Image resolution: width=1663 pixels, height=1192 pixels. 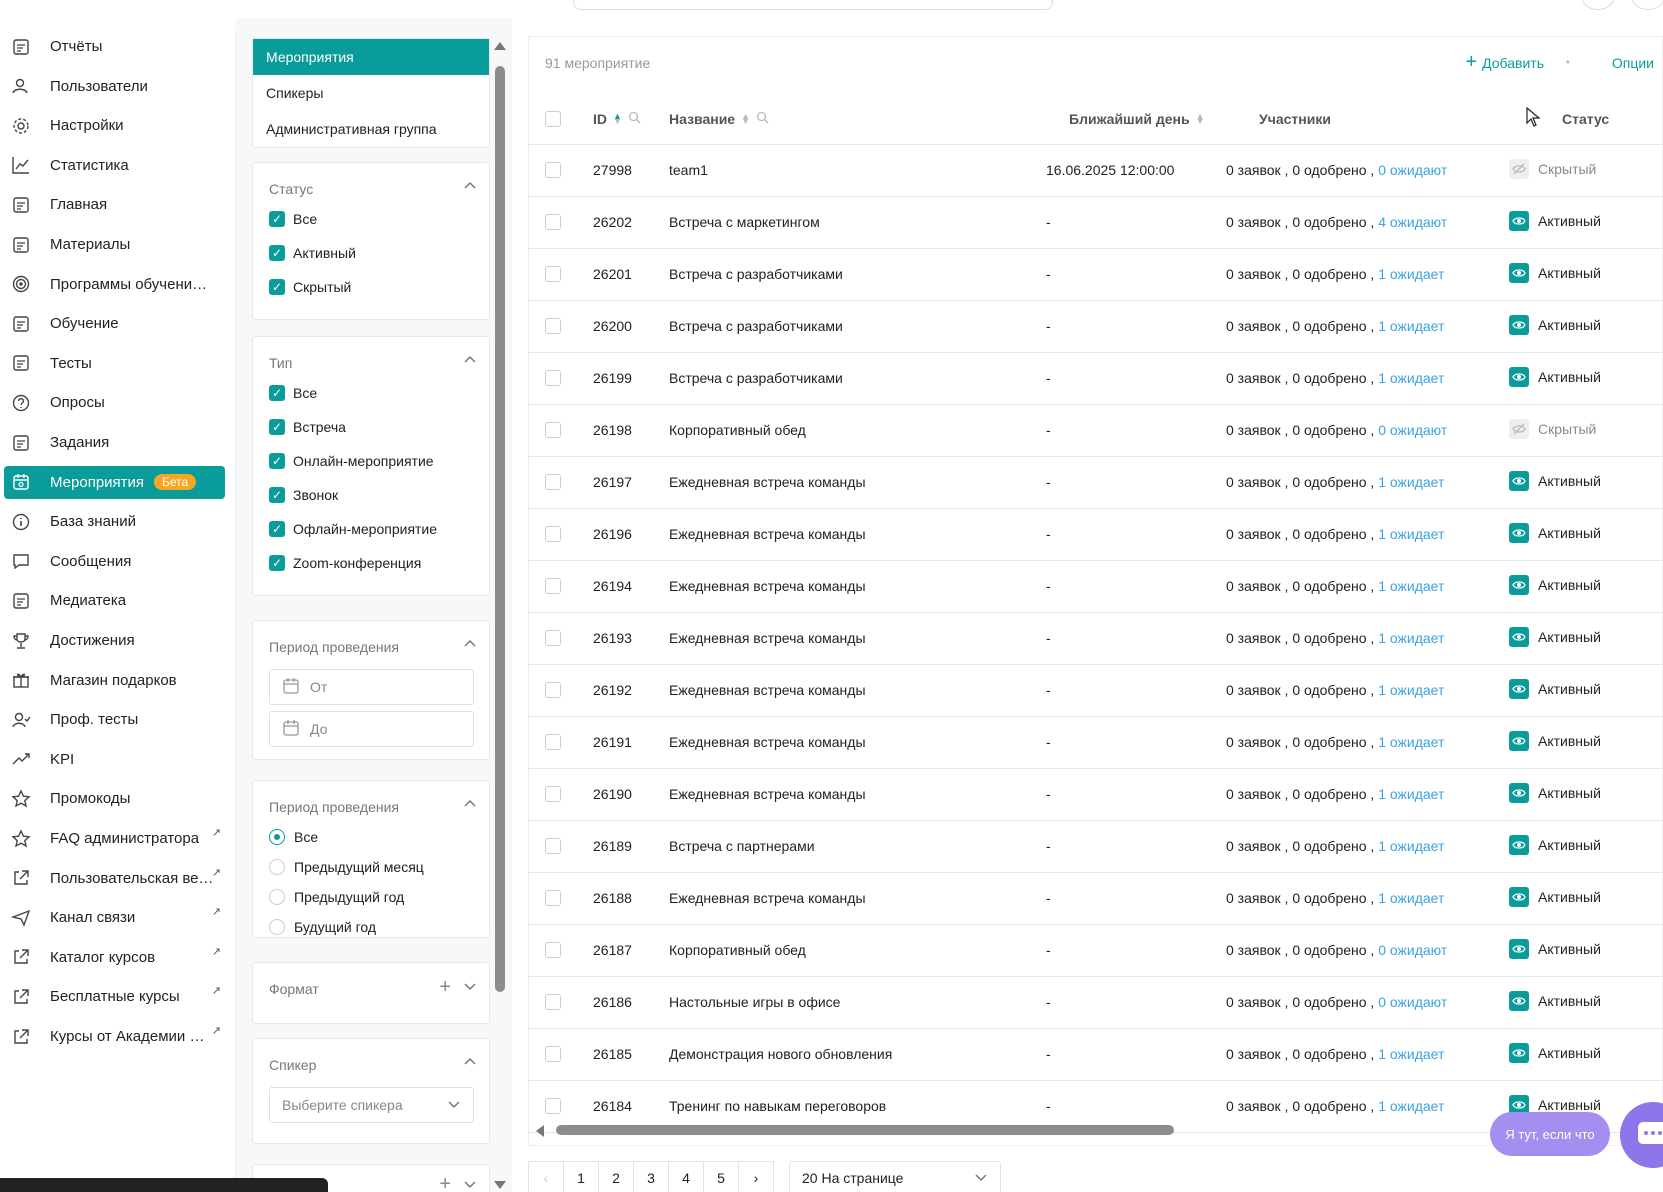 What do you see at coordinates (114, 878) in the screenshot?
I see `sidebar-item-21: Пользовательская веб-... ↗` at bounding box center [114, 878].